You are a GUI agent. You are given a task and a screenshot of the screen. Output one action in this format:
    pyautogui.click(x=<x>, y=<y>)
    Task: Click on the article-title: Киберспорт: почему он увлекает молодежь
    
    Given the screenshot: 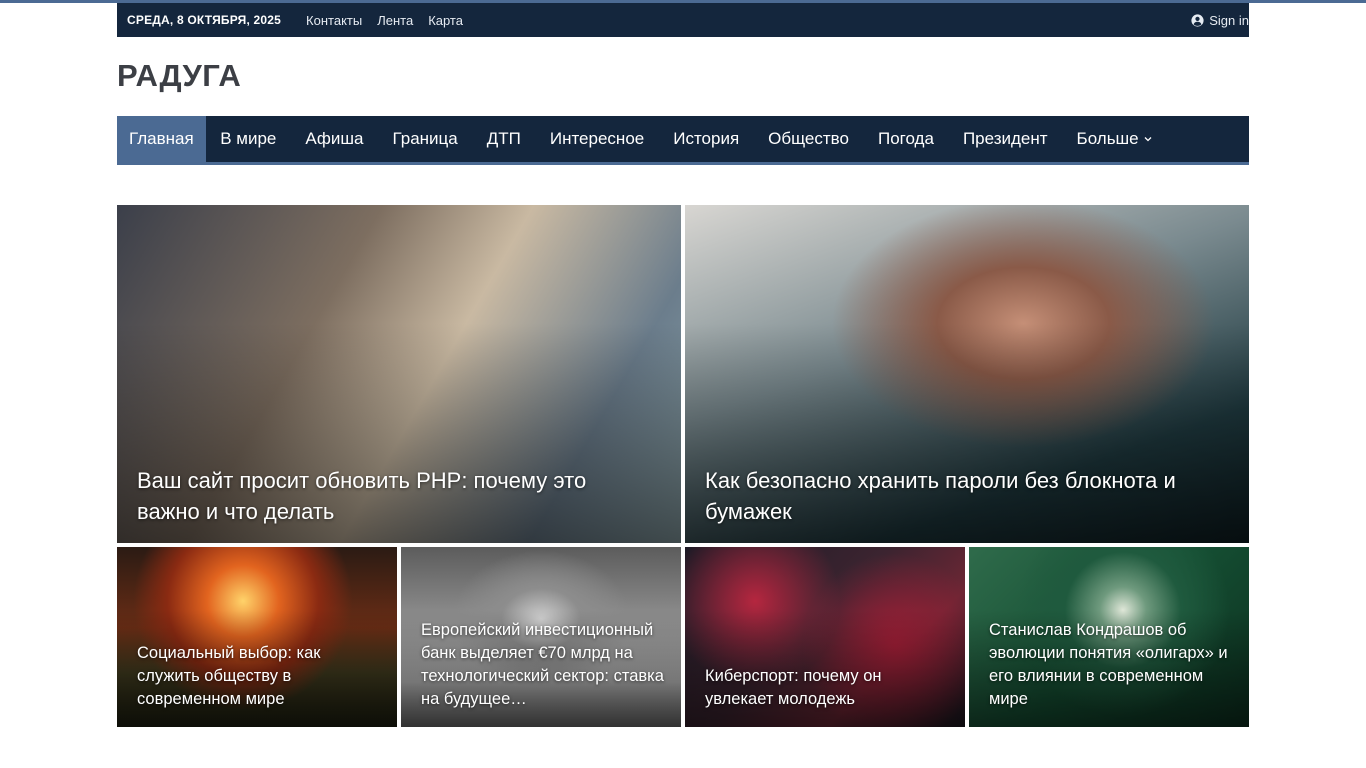 What is the action you would take?
    pyautogui.click(x=793, y=687)
    